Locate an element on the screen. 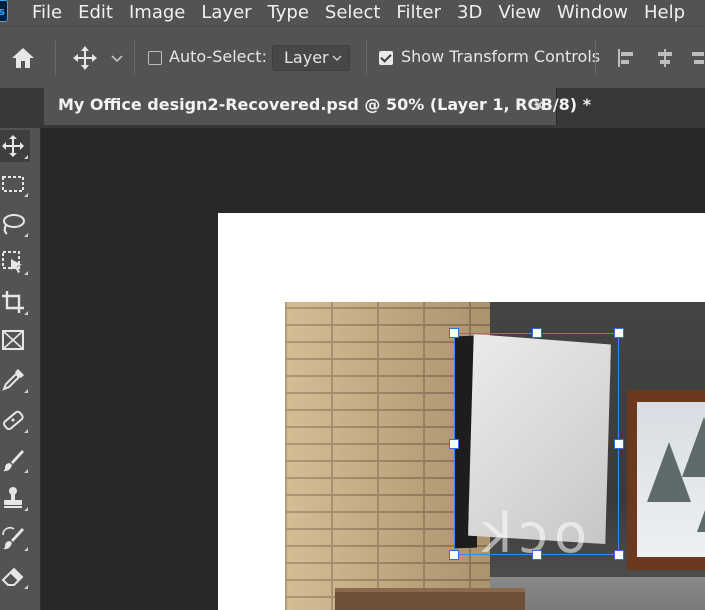 The height and width of the screenshot is (610, 705). brush-icon is located at coordinates (13, 461).